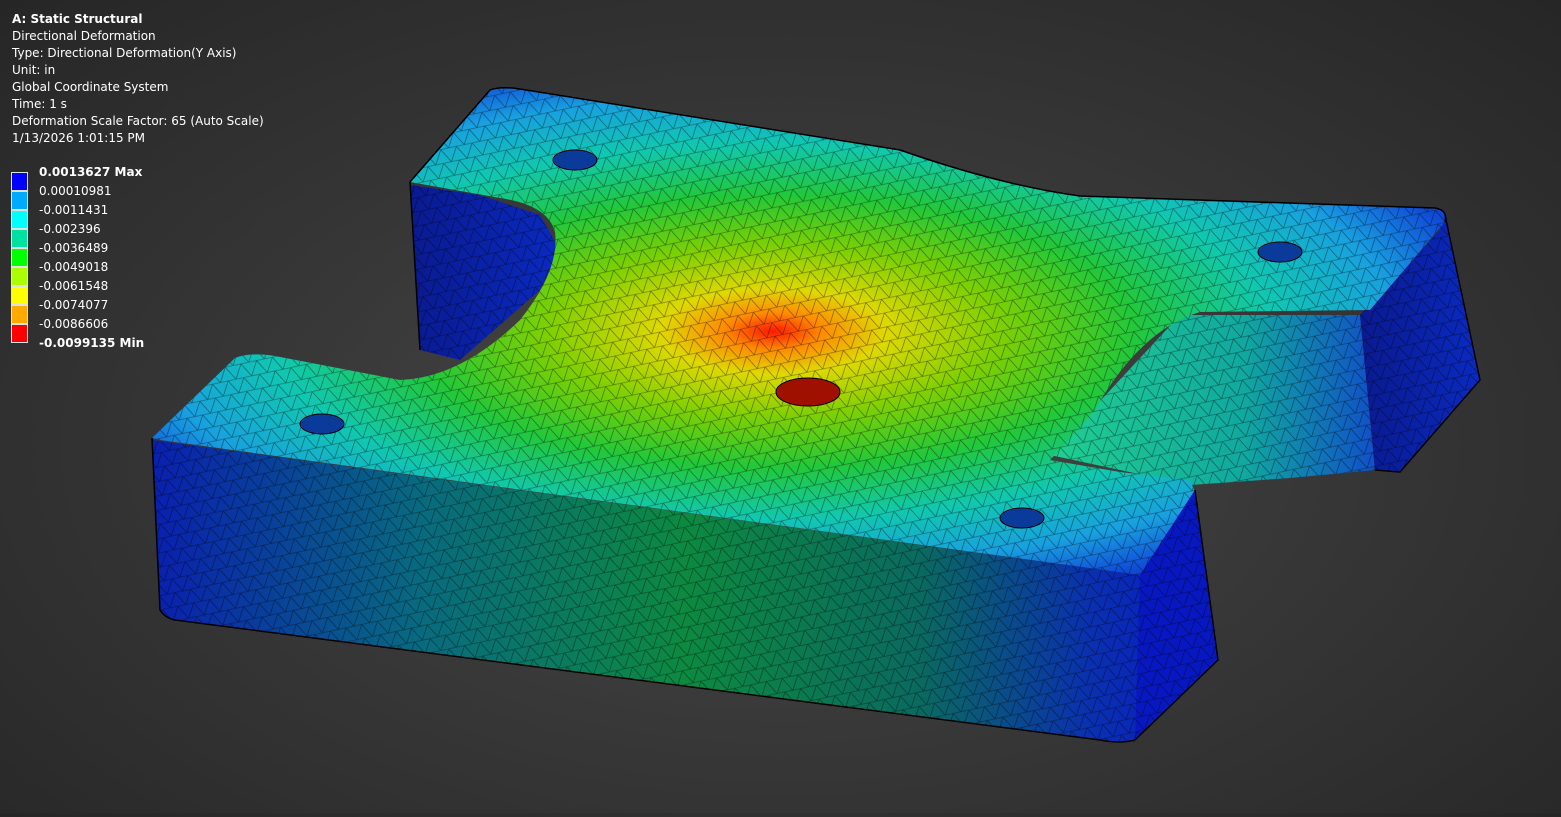 This screenshot has height=817, width=1561. I want to click on coordinate-system: Global Coordinate System, so click(90, 87).